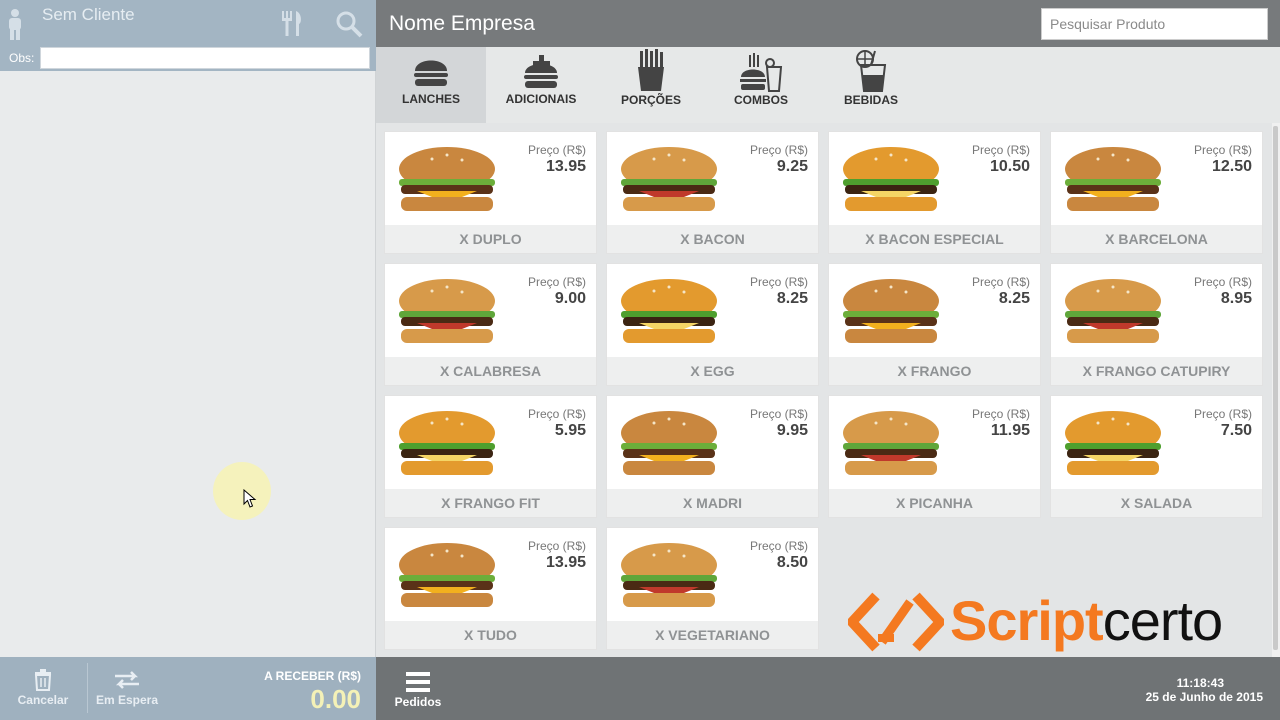  What do you see at coordinates (418, 702) in the screenshot?
I see `orders-label: Pedidos` at bounding box center [418, 702].